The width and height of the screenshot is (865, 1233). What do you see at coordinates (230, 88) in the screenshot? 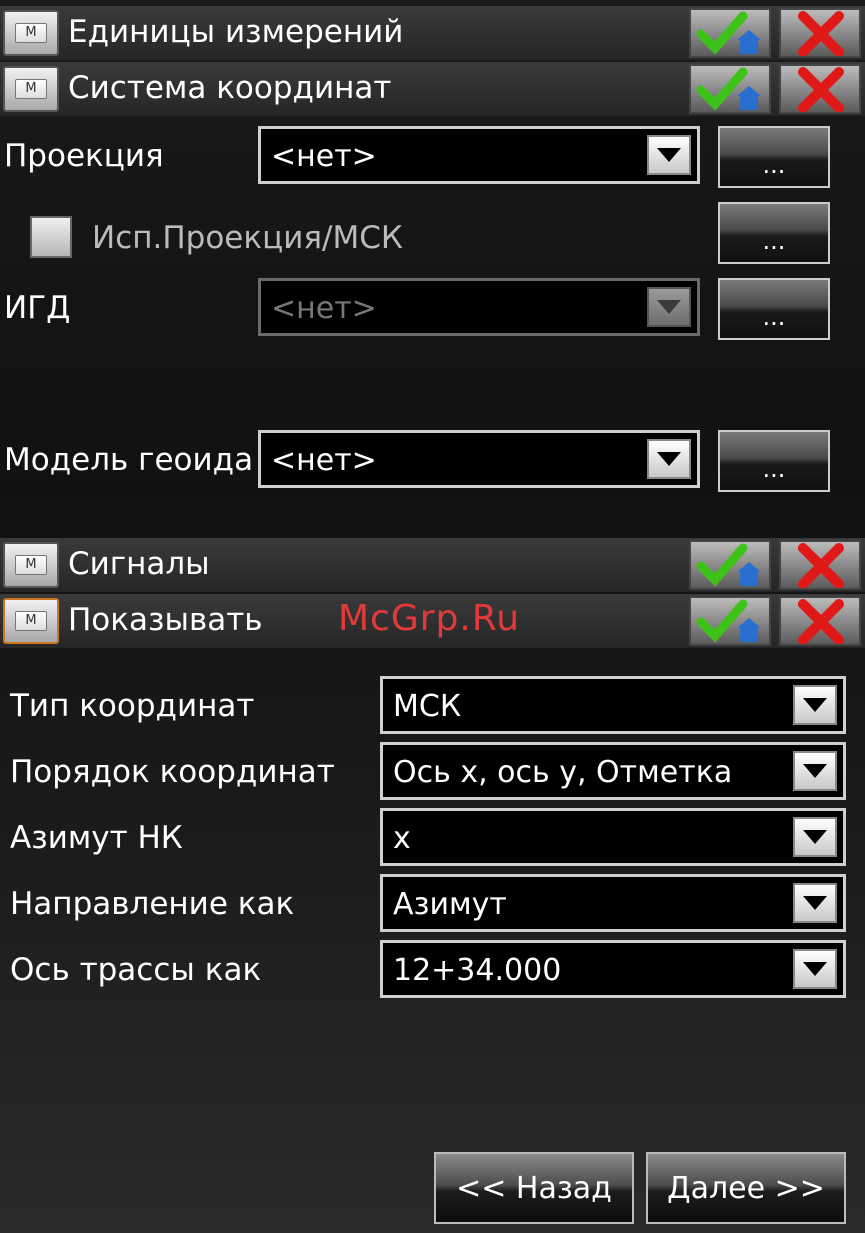
I see `coord-system-header-label: Система координат` at bounding box center [230, 88].